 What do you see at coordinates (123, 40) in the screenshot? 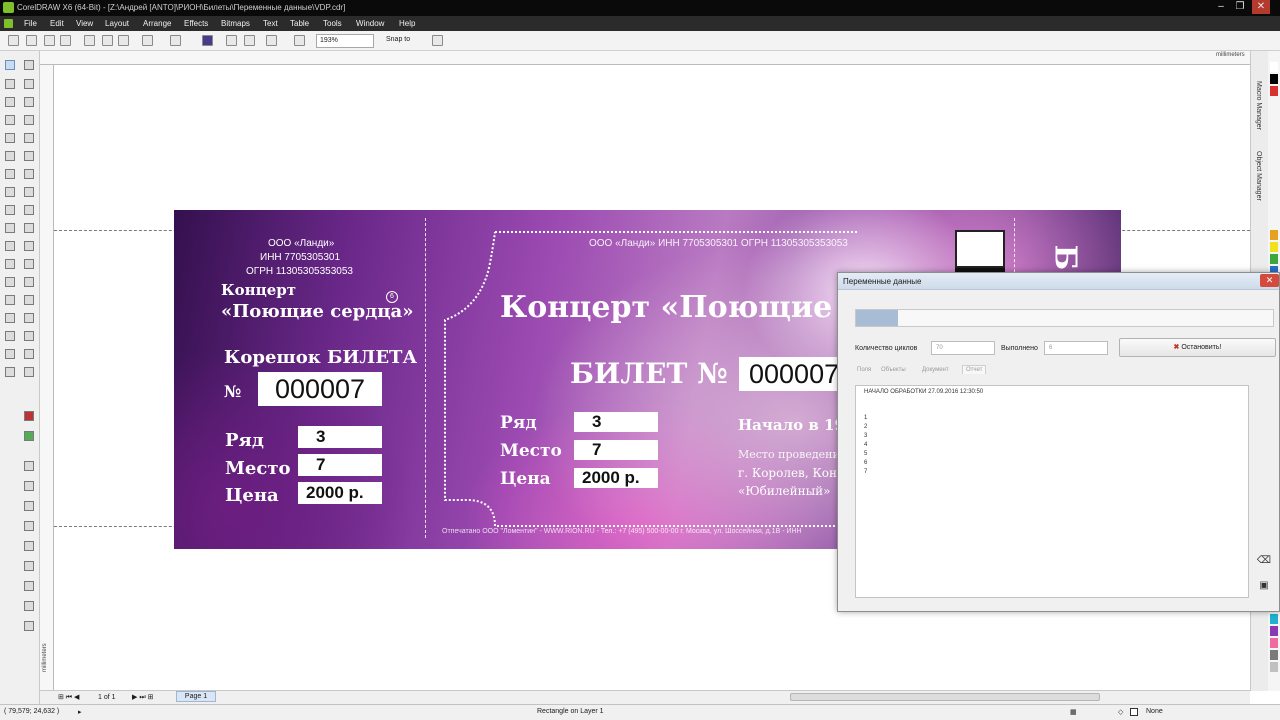
I see `paste-icon` at bounding box center [123, 40].